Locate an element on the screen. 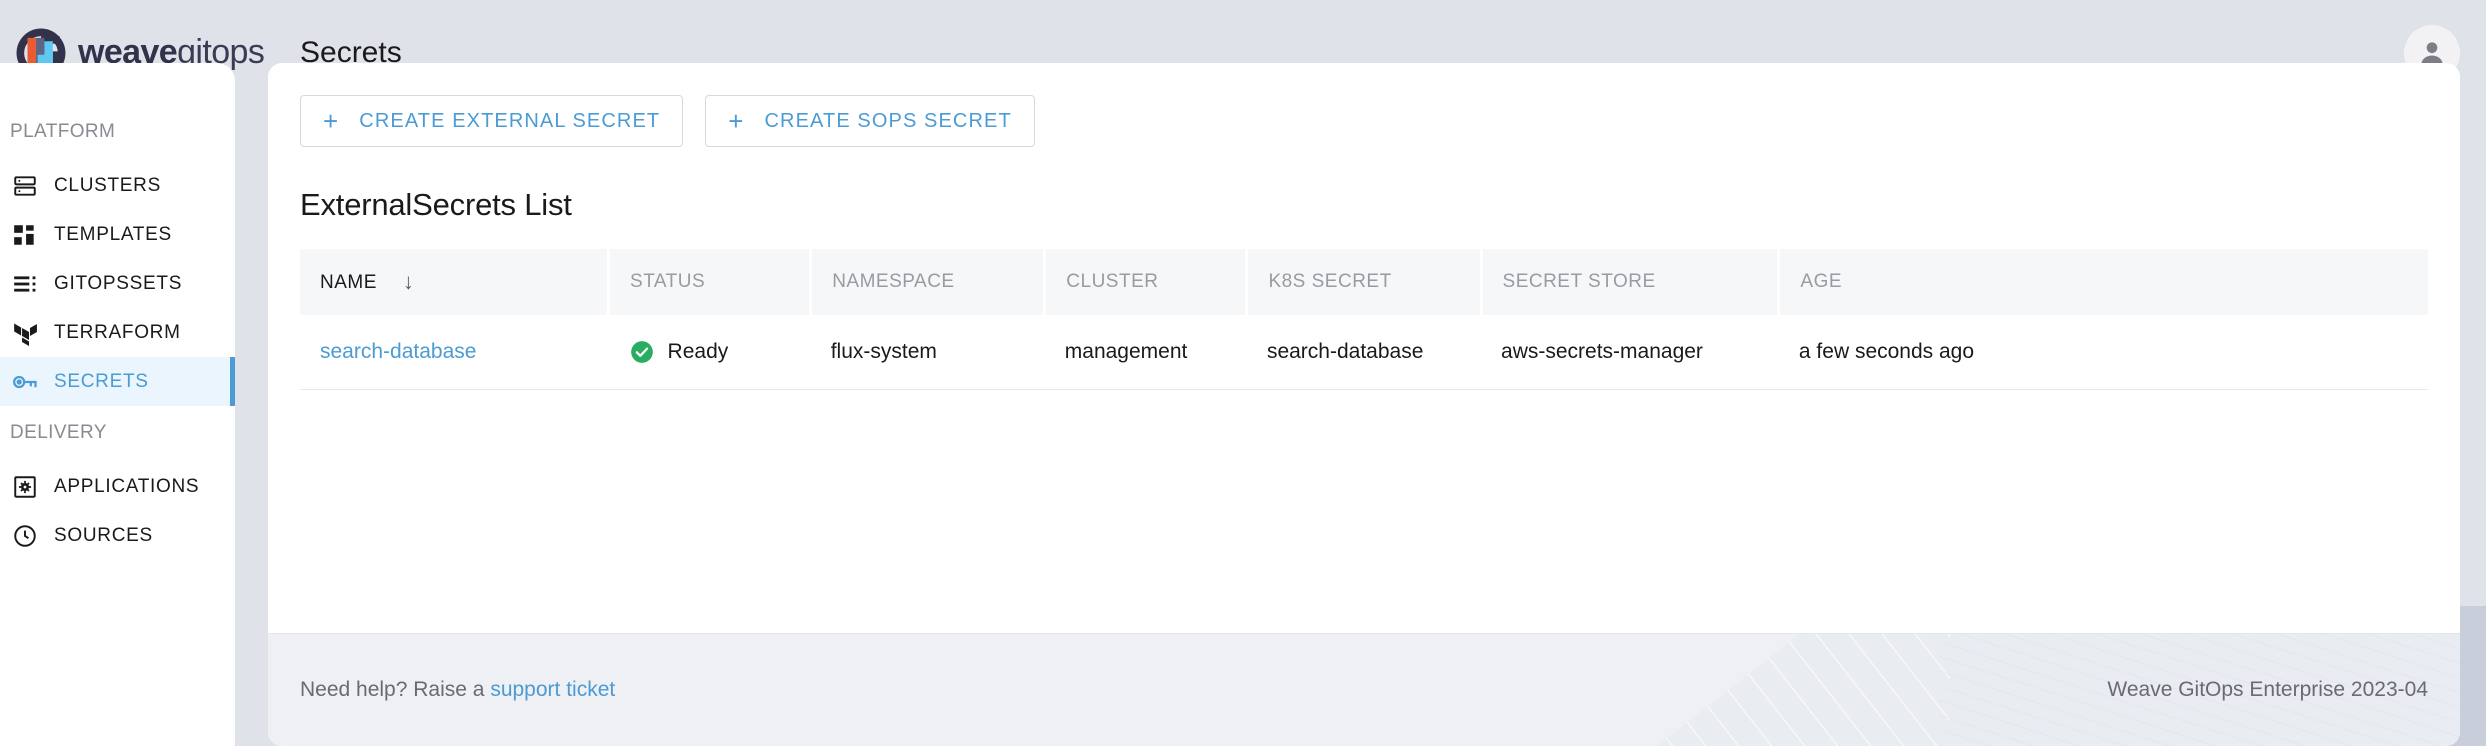 This screenshot has width=2486, height=746. sidebar-item-gitopssets: GITOPSSETS is located at coordinates (117, 283).